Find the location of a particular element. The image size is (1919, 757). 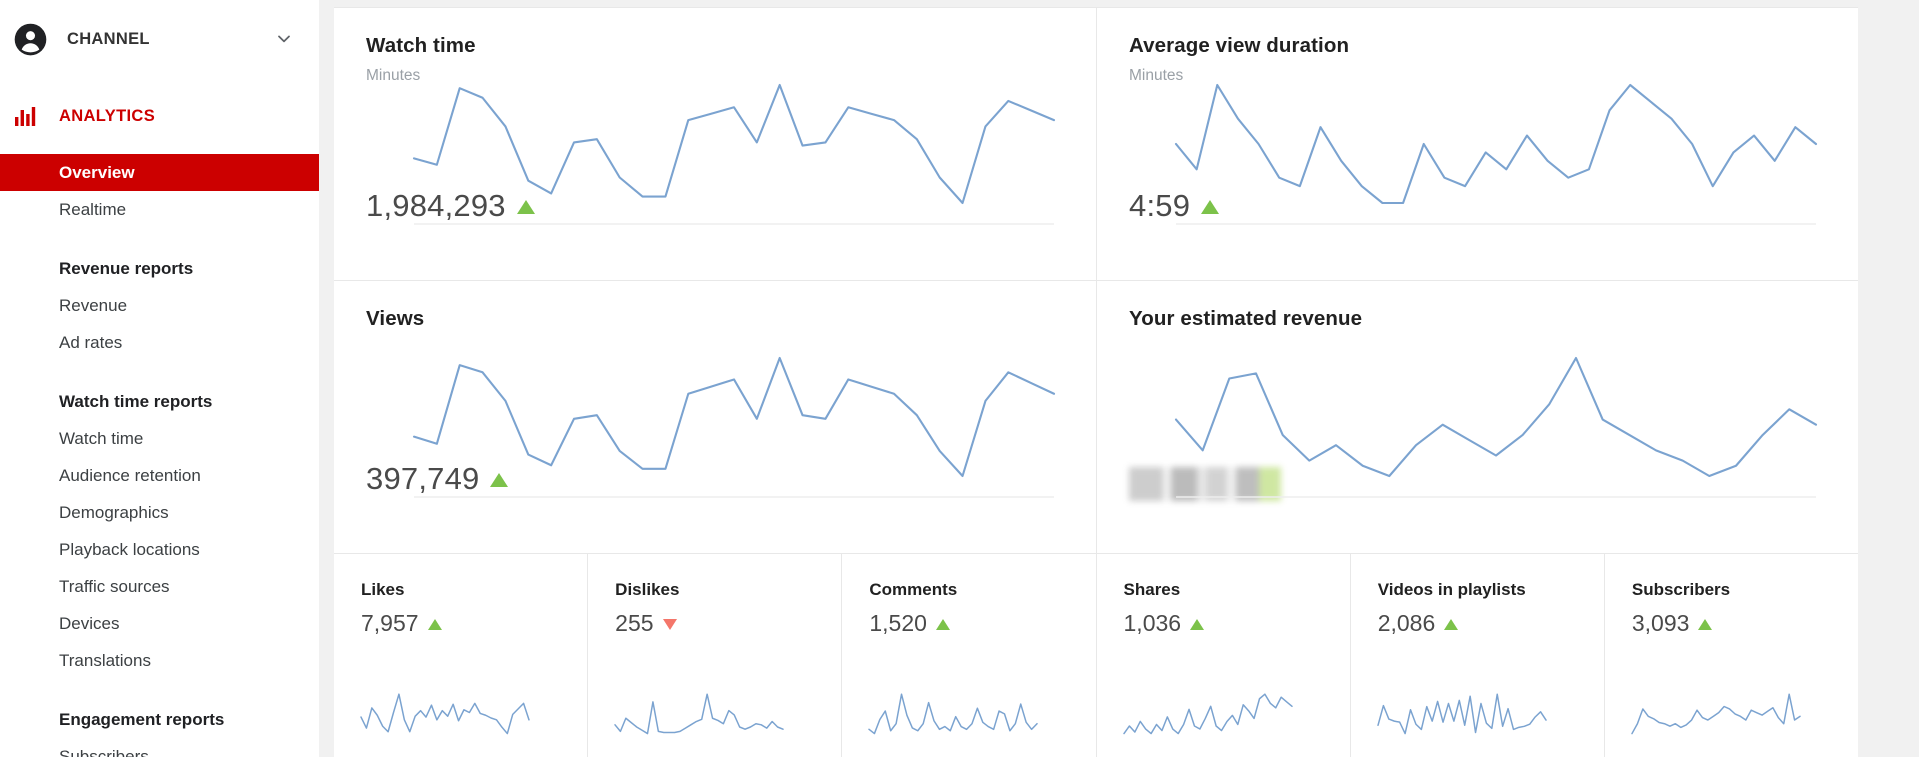

sidebar-item-realtime: Realtime is located at coordinates (159, 209).